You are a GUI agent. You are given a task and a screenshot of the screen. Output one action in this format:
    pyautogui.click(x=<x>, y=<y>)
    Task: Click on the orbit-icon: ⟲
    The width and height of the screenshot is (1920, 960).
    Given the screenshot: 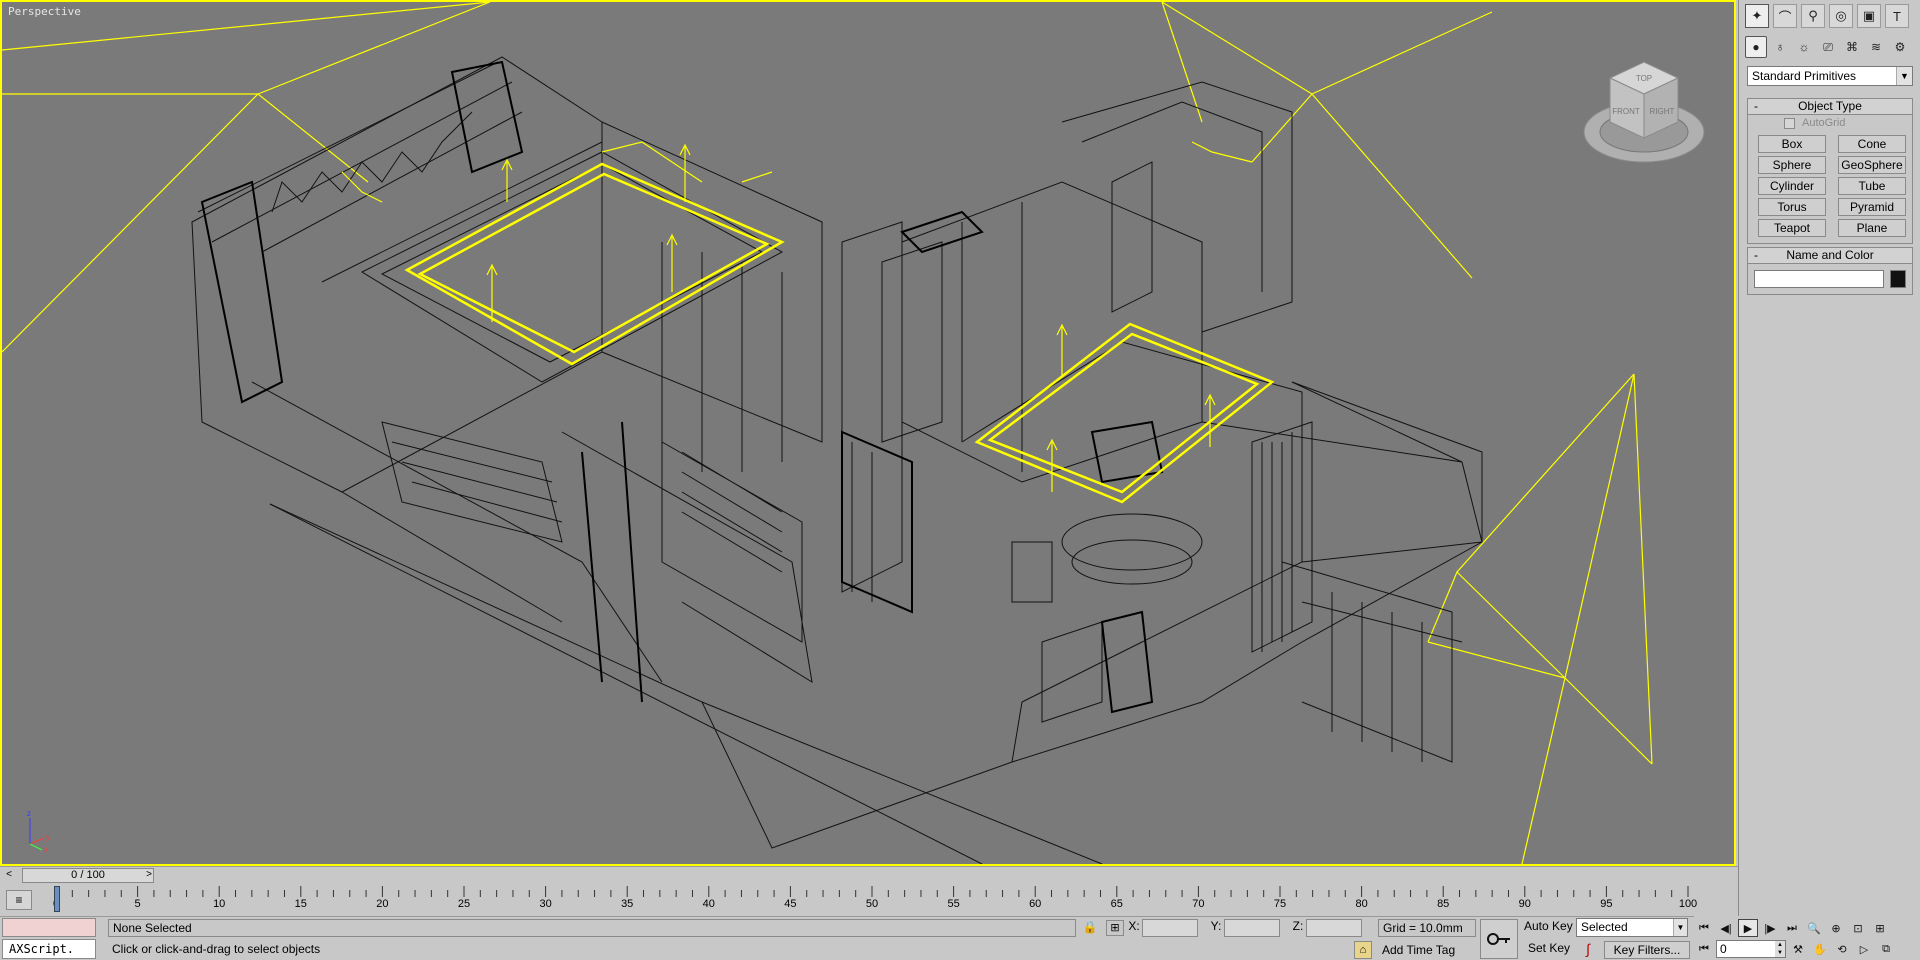 What is the action you would take?
    pyautogui.click(x=1842, y=949)
    